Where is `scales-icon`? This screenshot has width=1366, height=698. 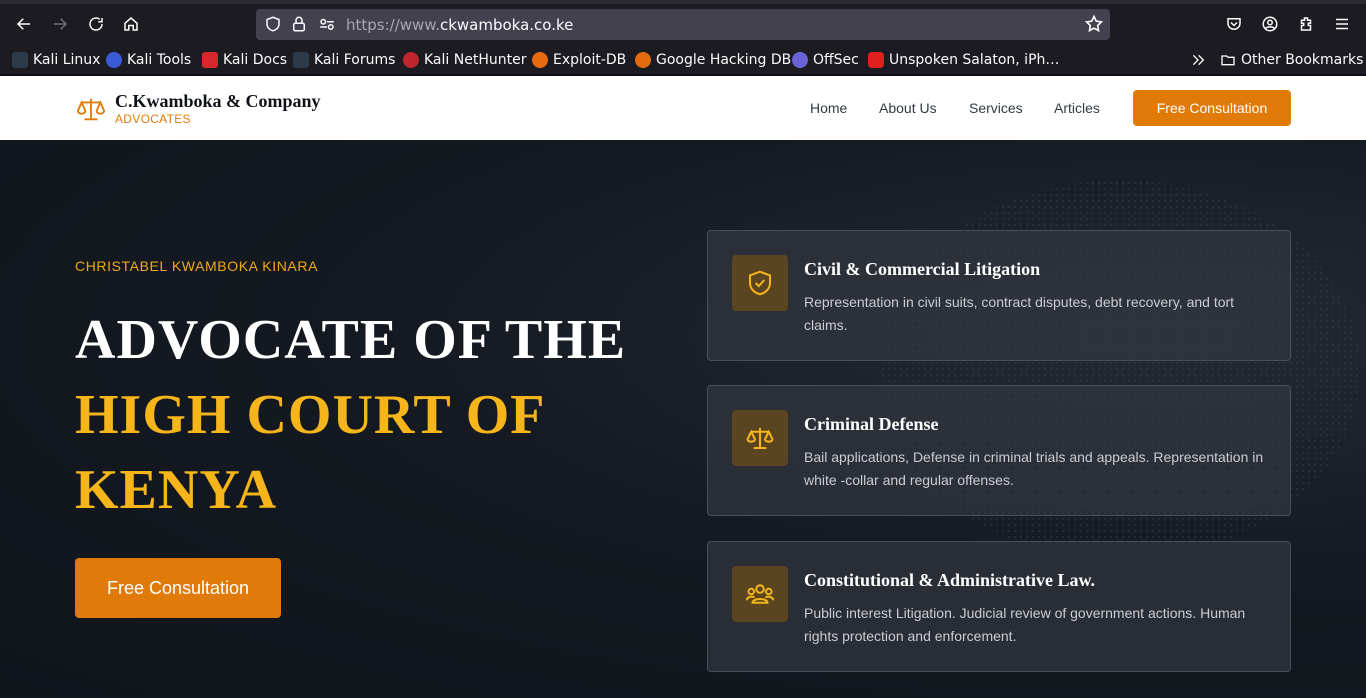 scales-icon is located at coordinates (760, 438).